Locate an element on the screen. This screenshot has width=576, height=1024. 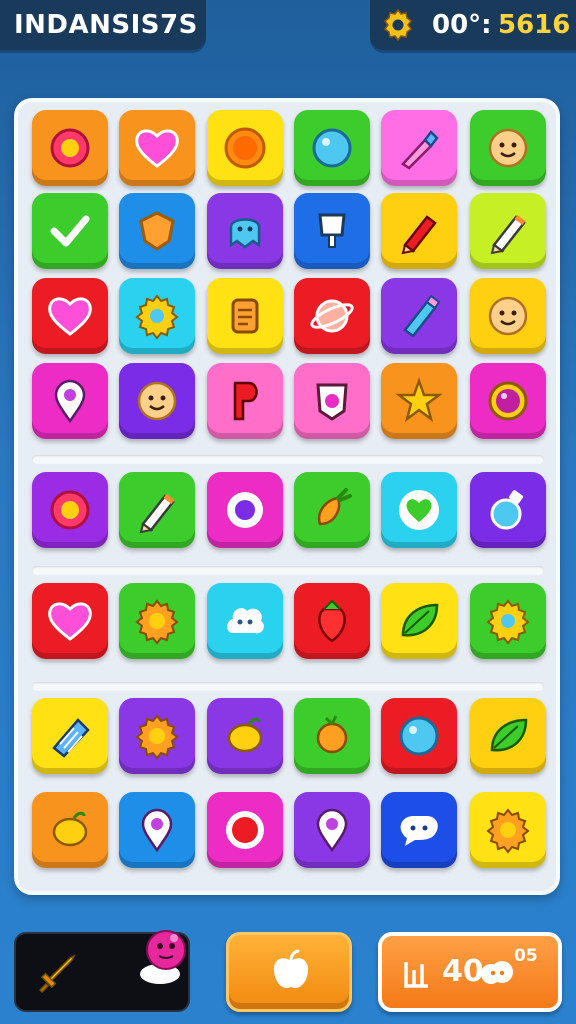
orange-circle-icon is located at coordinates (245, 148).